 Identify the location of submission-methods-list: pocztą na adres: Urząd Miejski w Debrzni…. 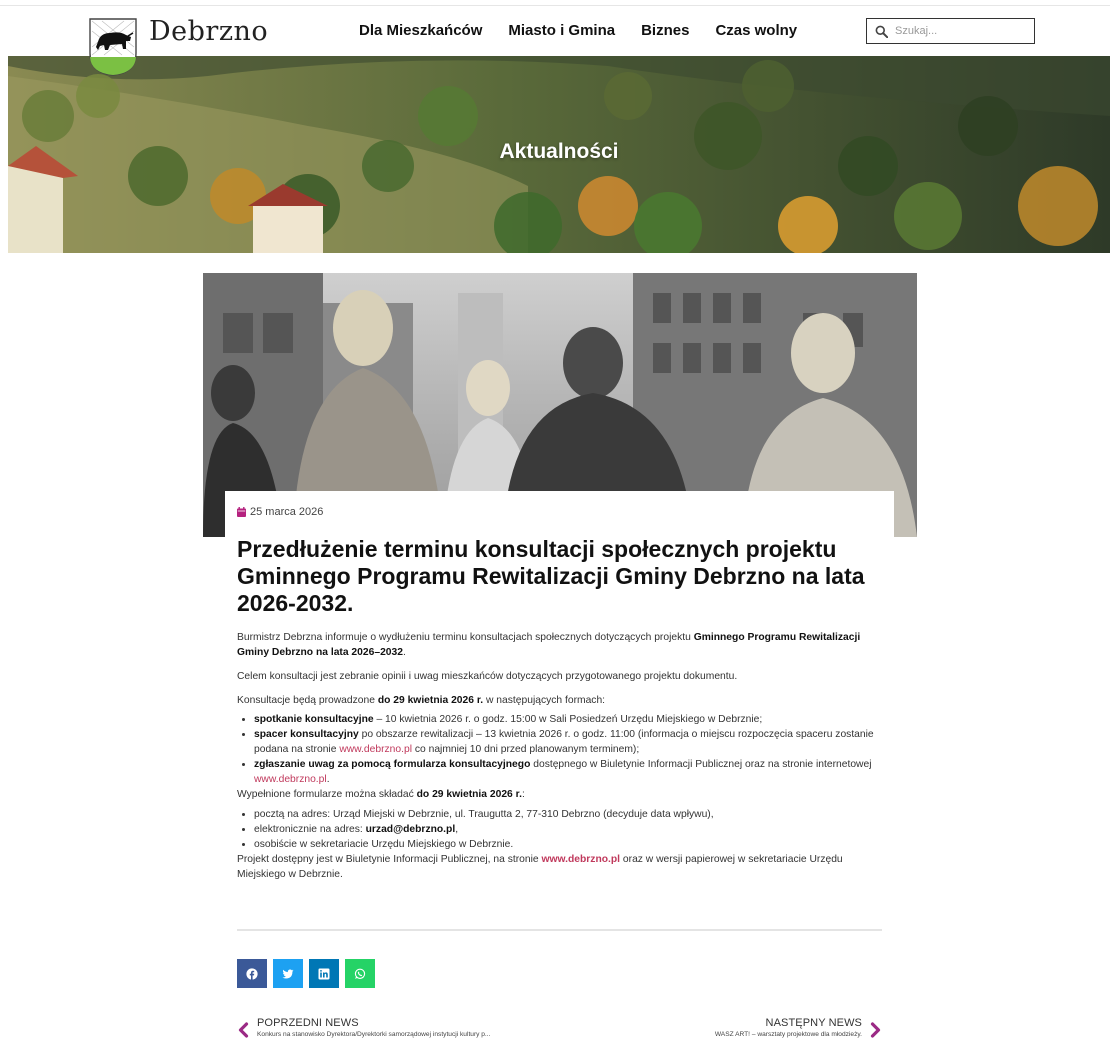
(565, 829).